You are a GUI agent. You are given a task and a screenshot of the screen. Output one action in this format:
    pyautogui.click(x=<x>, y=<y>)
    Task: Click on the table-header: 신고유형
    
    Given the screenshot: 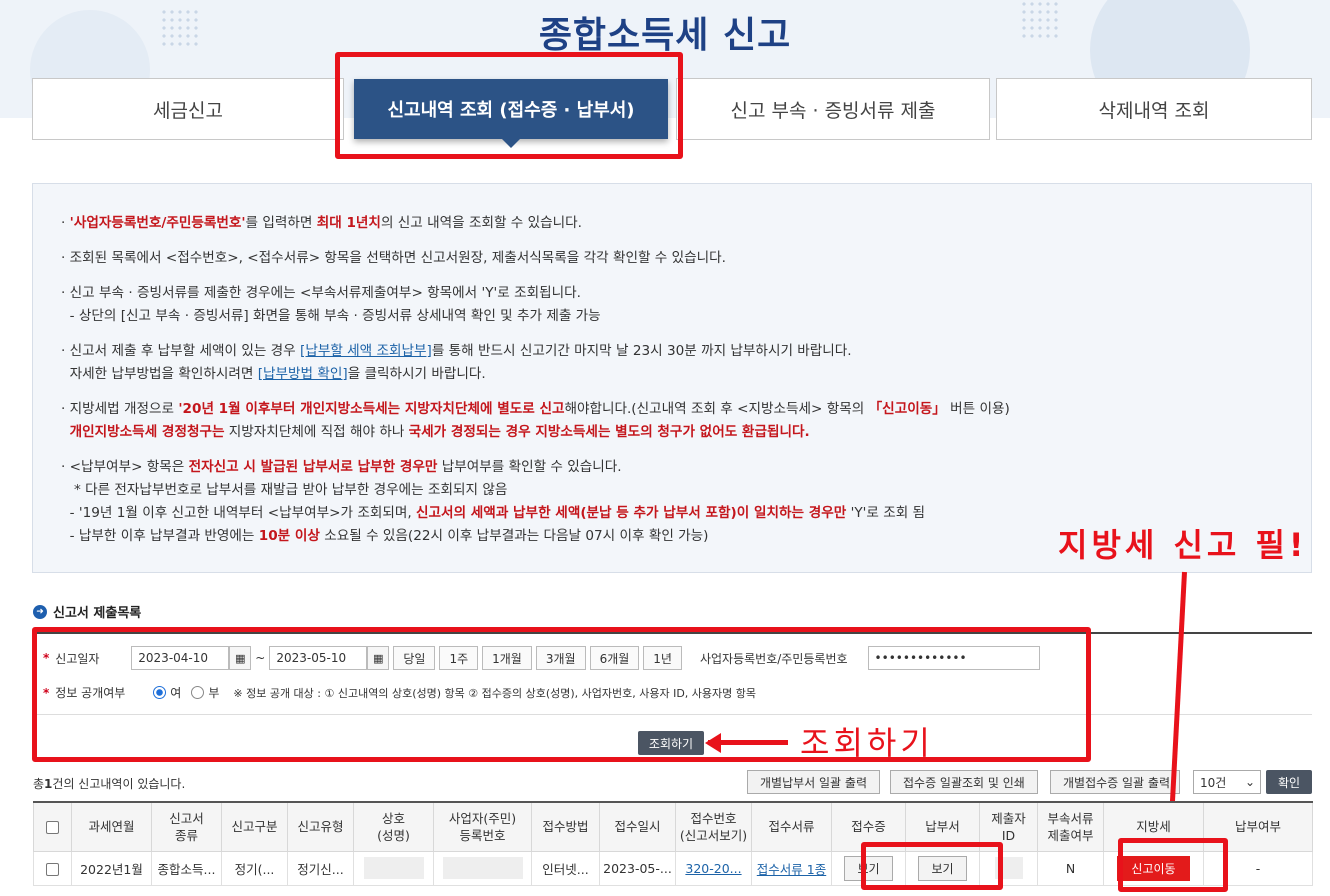 What is the action you would take?
    pyautogui.click(x=320, y=826)
    